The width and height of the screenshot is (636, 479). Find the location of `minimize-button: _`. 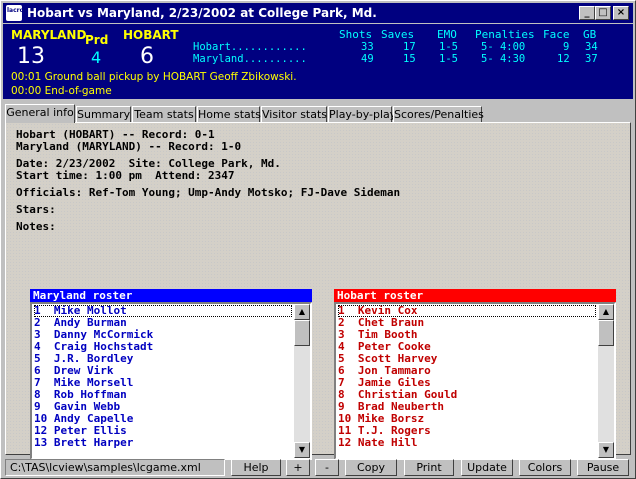

minimize-button: _ is located at coordinates (587, 13).